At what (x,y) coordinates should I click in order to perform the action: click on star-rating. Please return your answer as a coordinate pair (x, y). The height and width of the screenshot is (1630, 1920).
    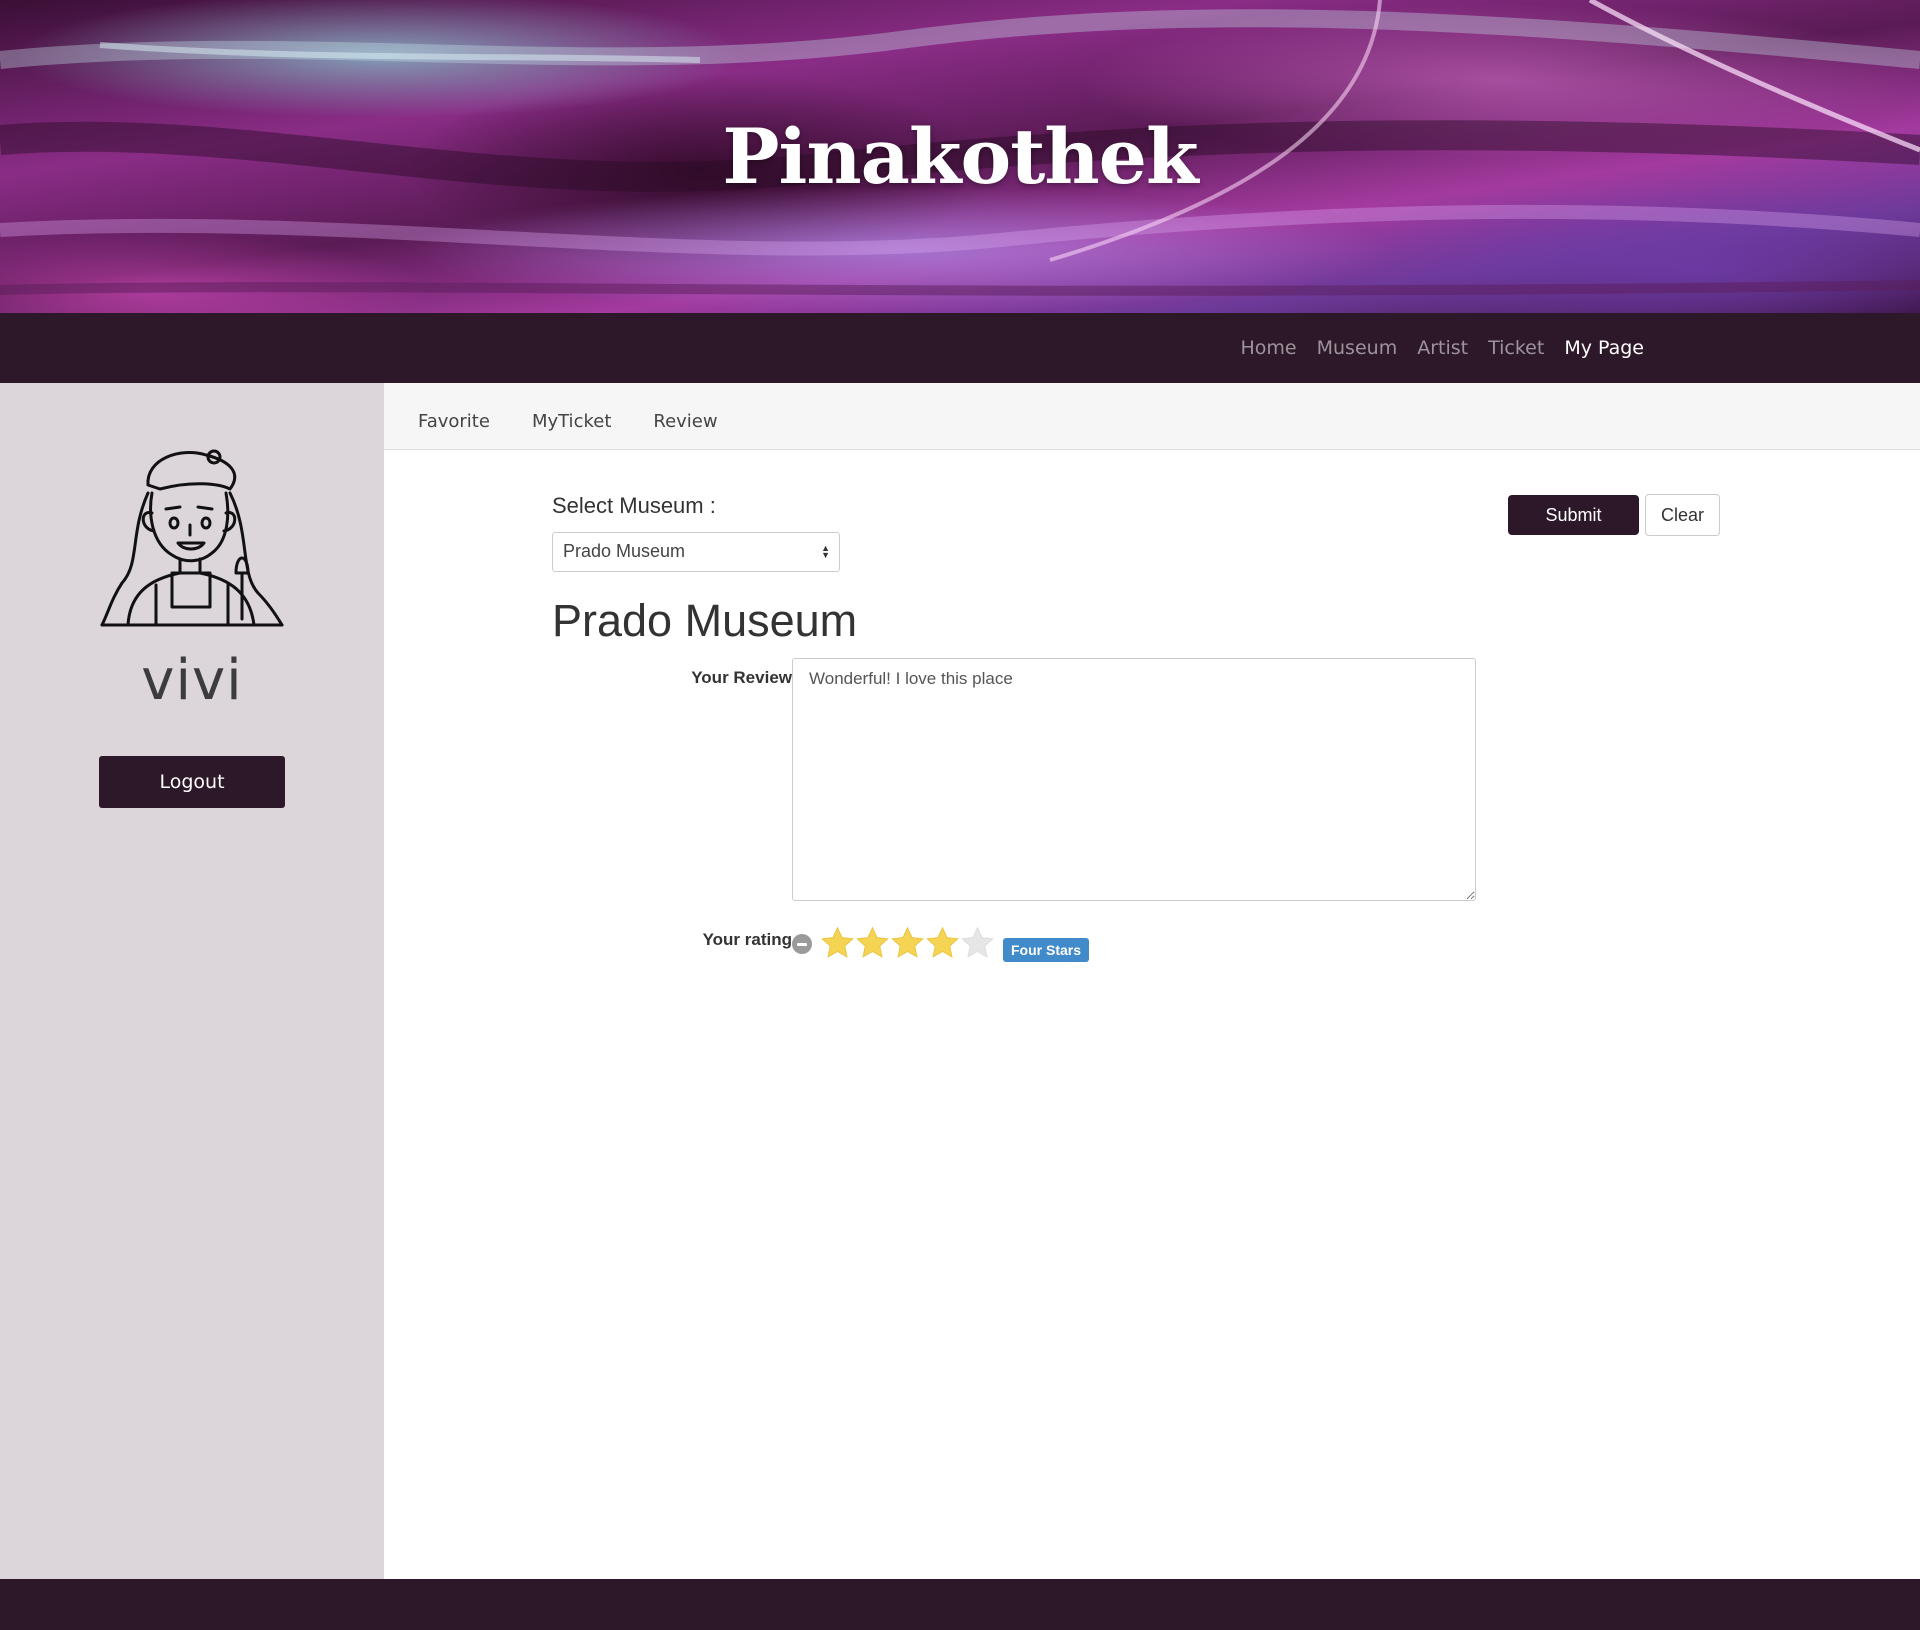
    Looking at the image, I should click on (907, 943).